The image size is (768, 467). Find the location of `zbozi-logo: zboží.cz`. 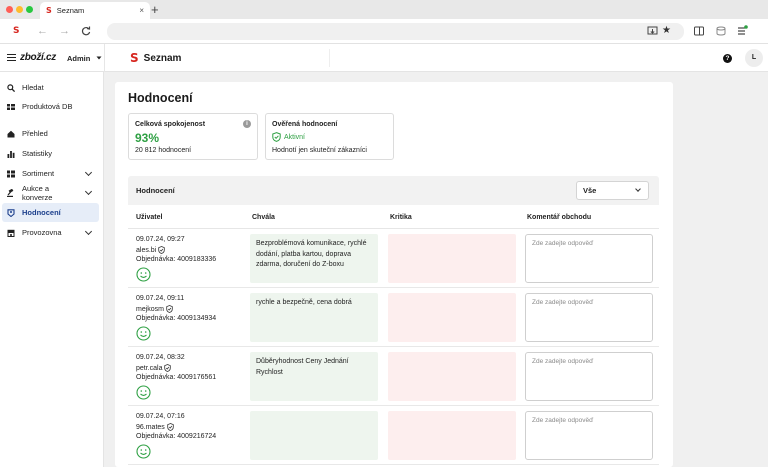

zbozi-logo: zboží.cz is located at coordinates (38, 57).